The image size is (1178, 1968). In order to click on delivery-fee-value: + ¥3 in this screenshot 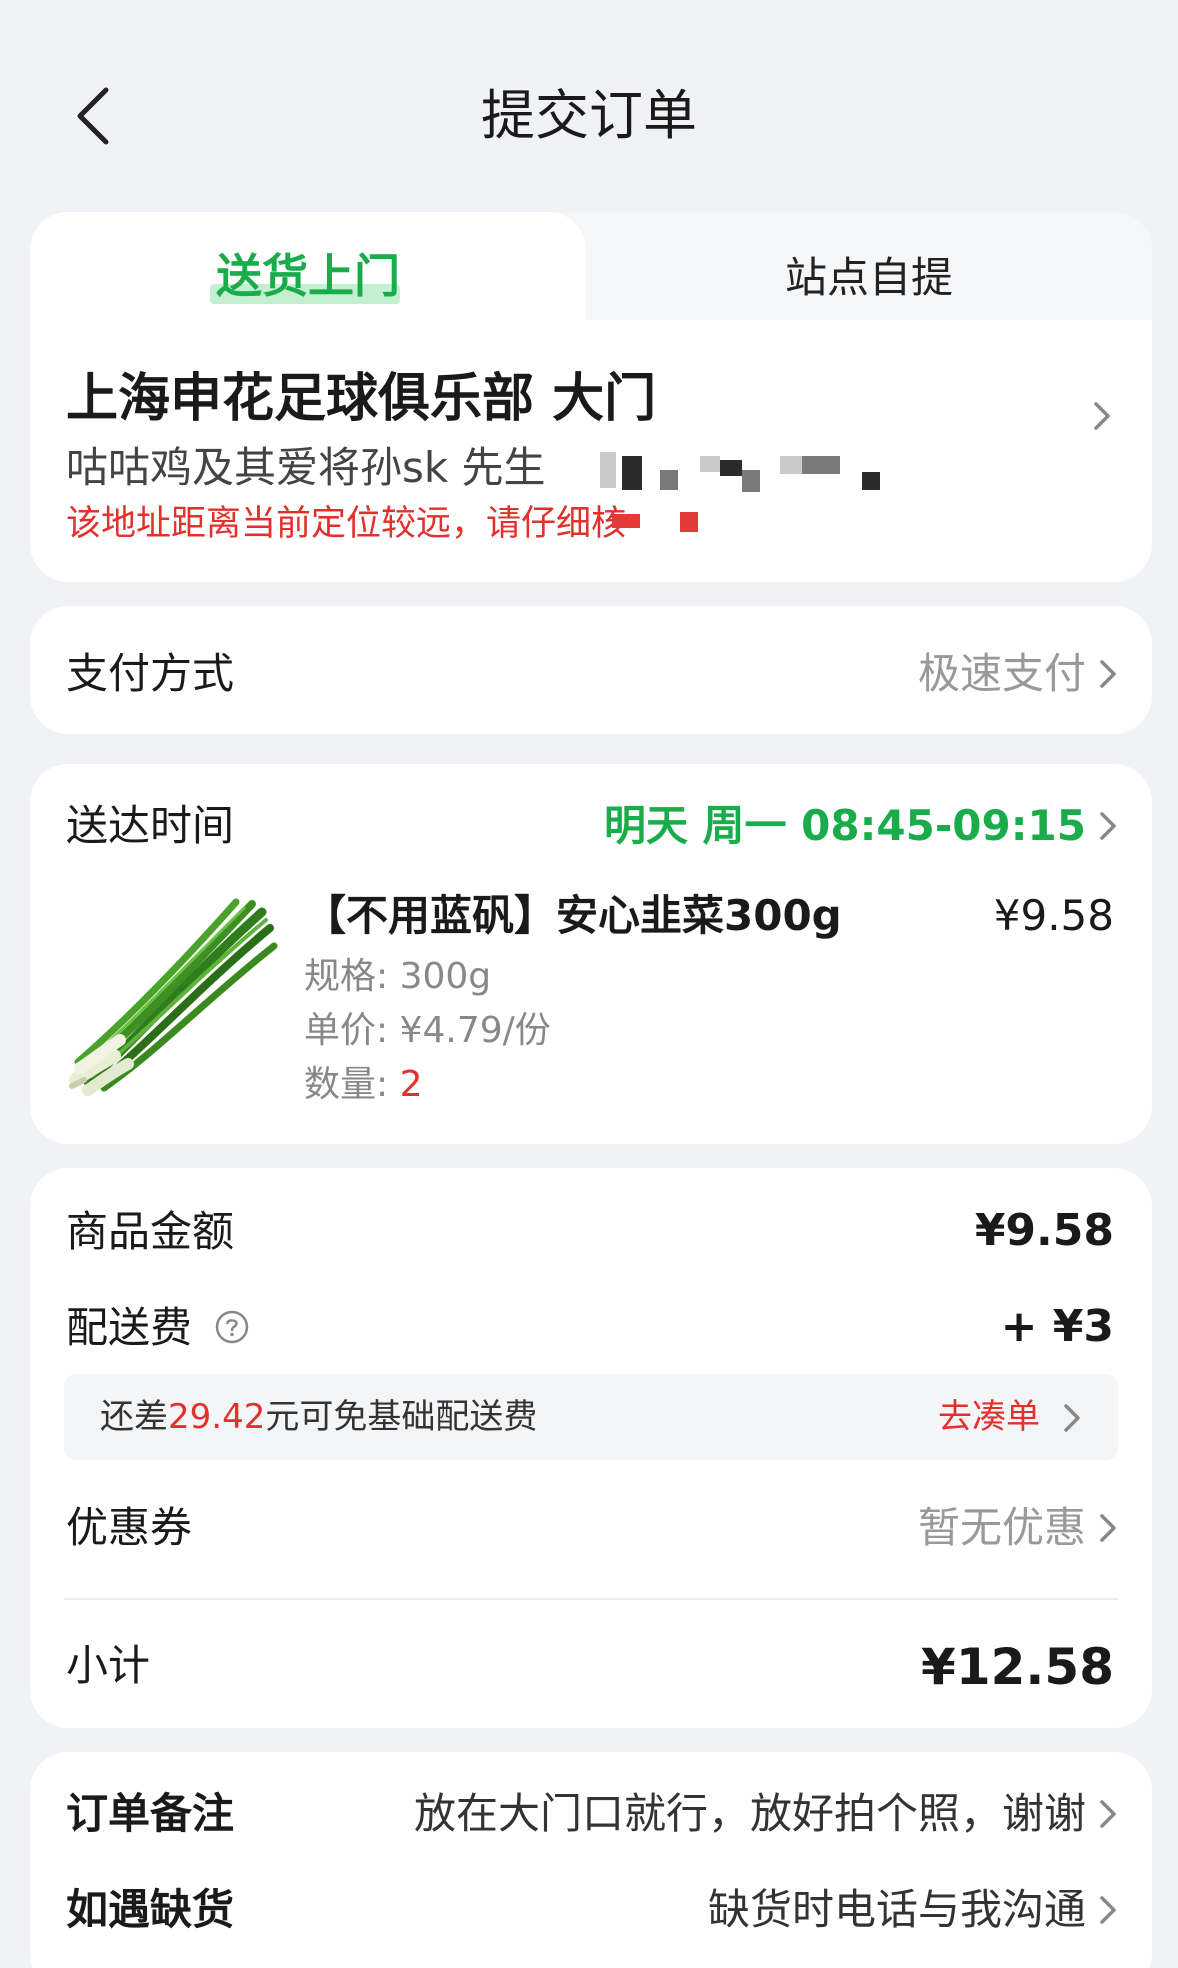, I will do `click(1057, 1326)`.